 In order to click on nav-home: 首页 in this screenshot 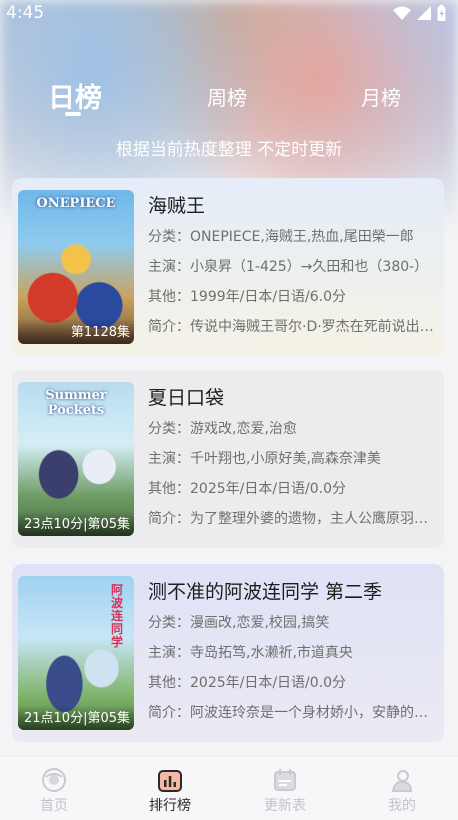, I will do `click(54, 791)`.